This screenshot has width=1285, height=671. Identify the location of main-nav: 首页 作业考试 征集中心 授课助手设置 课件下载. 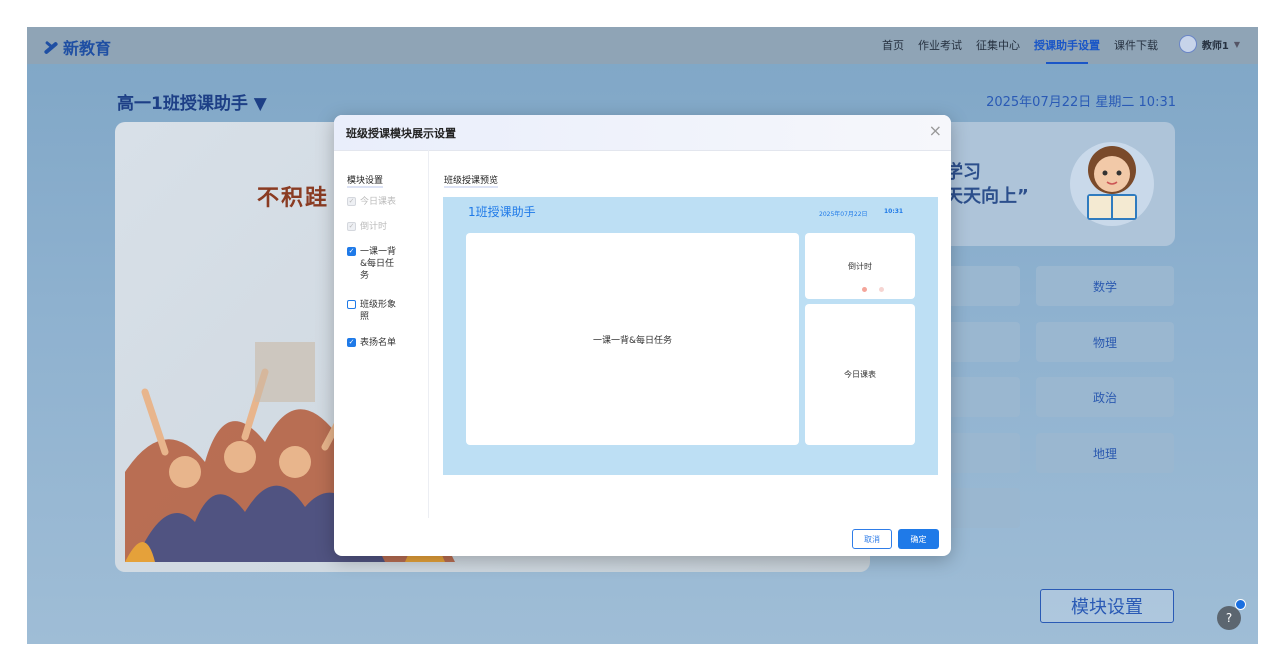
(1020, 45).